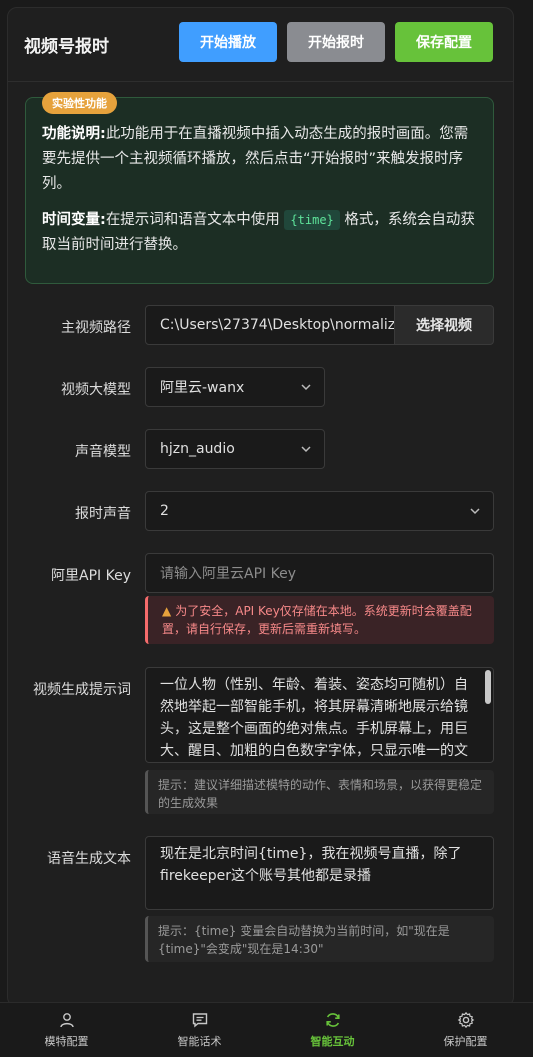 The width and height of the screenshot is (533, 1057). I want to click on report-voice-value: 2, so click(164, 511).